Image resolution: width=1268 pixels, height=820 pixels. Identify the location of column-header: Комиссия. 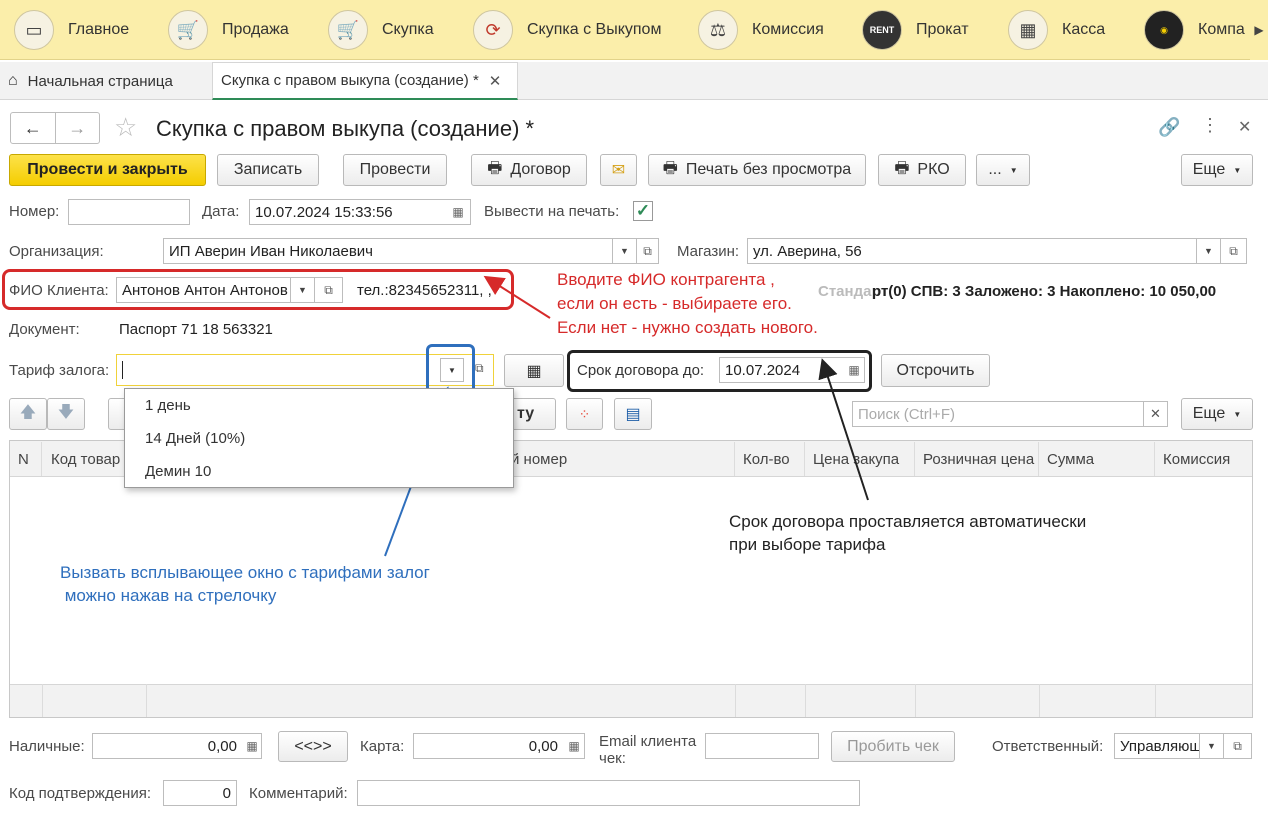
(1203, 459).